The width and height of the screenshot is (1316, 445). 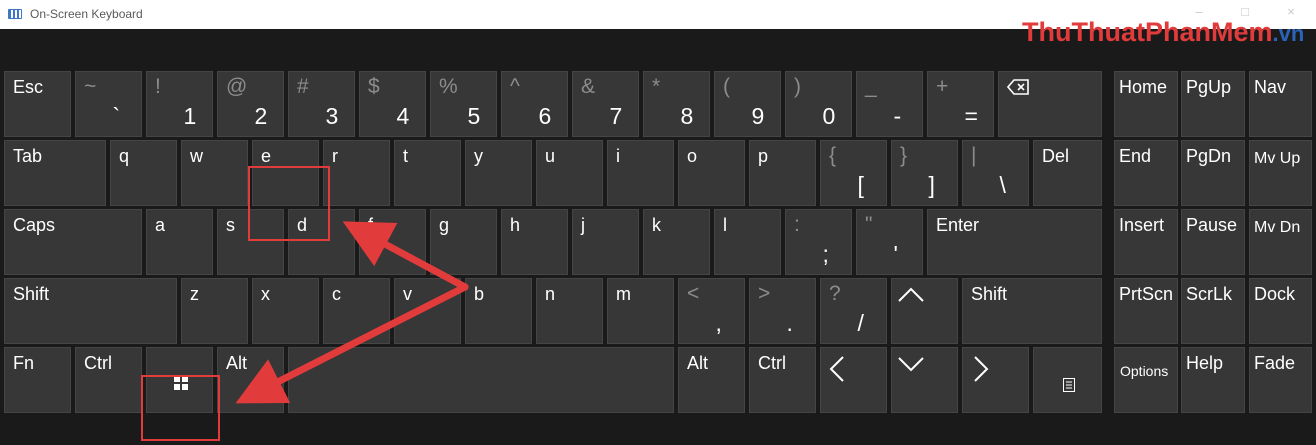 I want to click on key-backslash: | \, so click(x=995, y=173).